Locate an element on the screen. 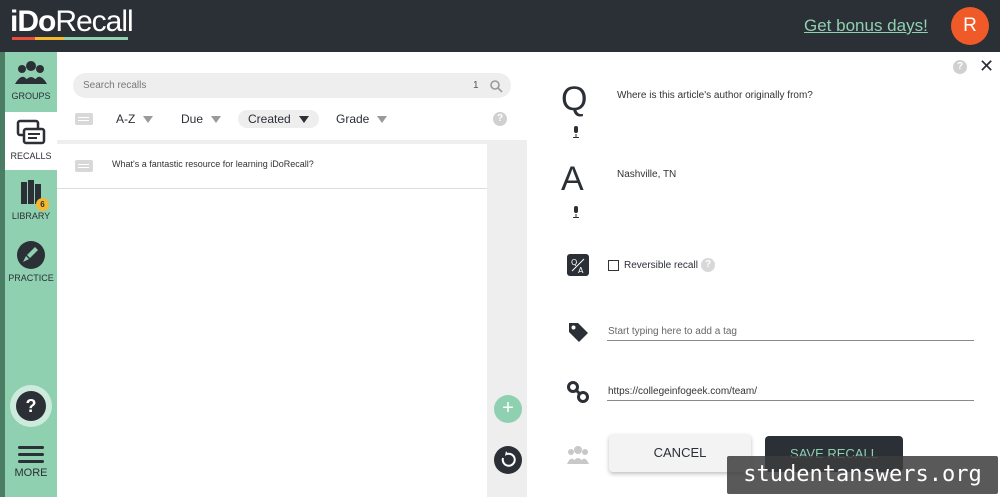 This screenshot has width=1000, height=497. list-header: 1 A-Z Due Created Grade ? is located at coordinates (292, 96).